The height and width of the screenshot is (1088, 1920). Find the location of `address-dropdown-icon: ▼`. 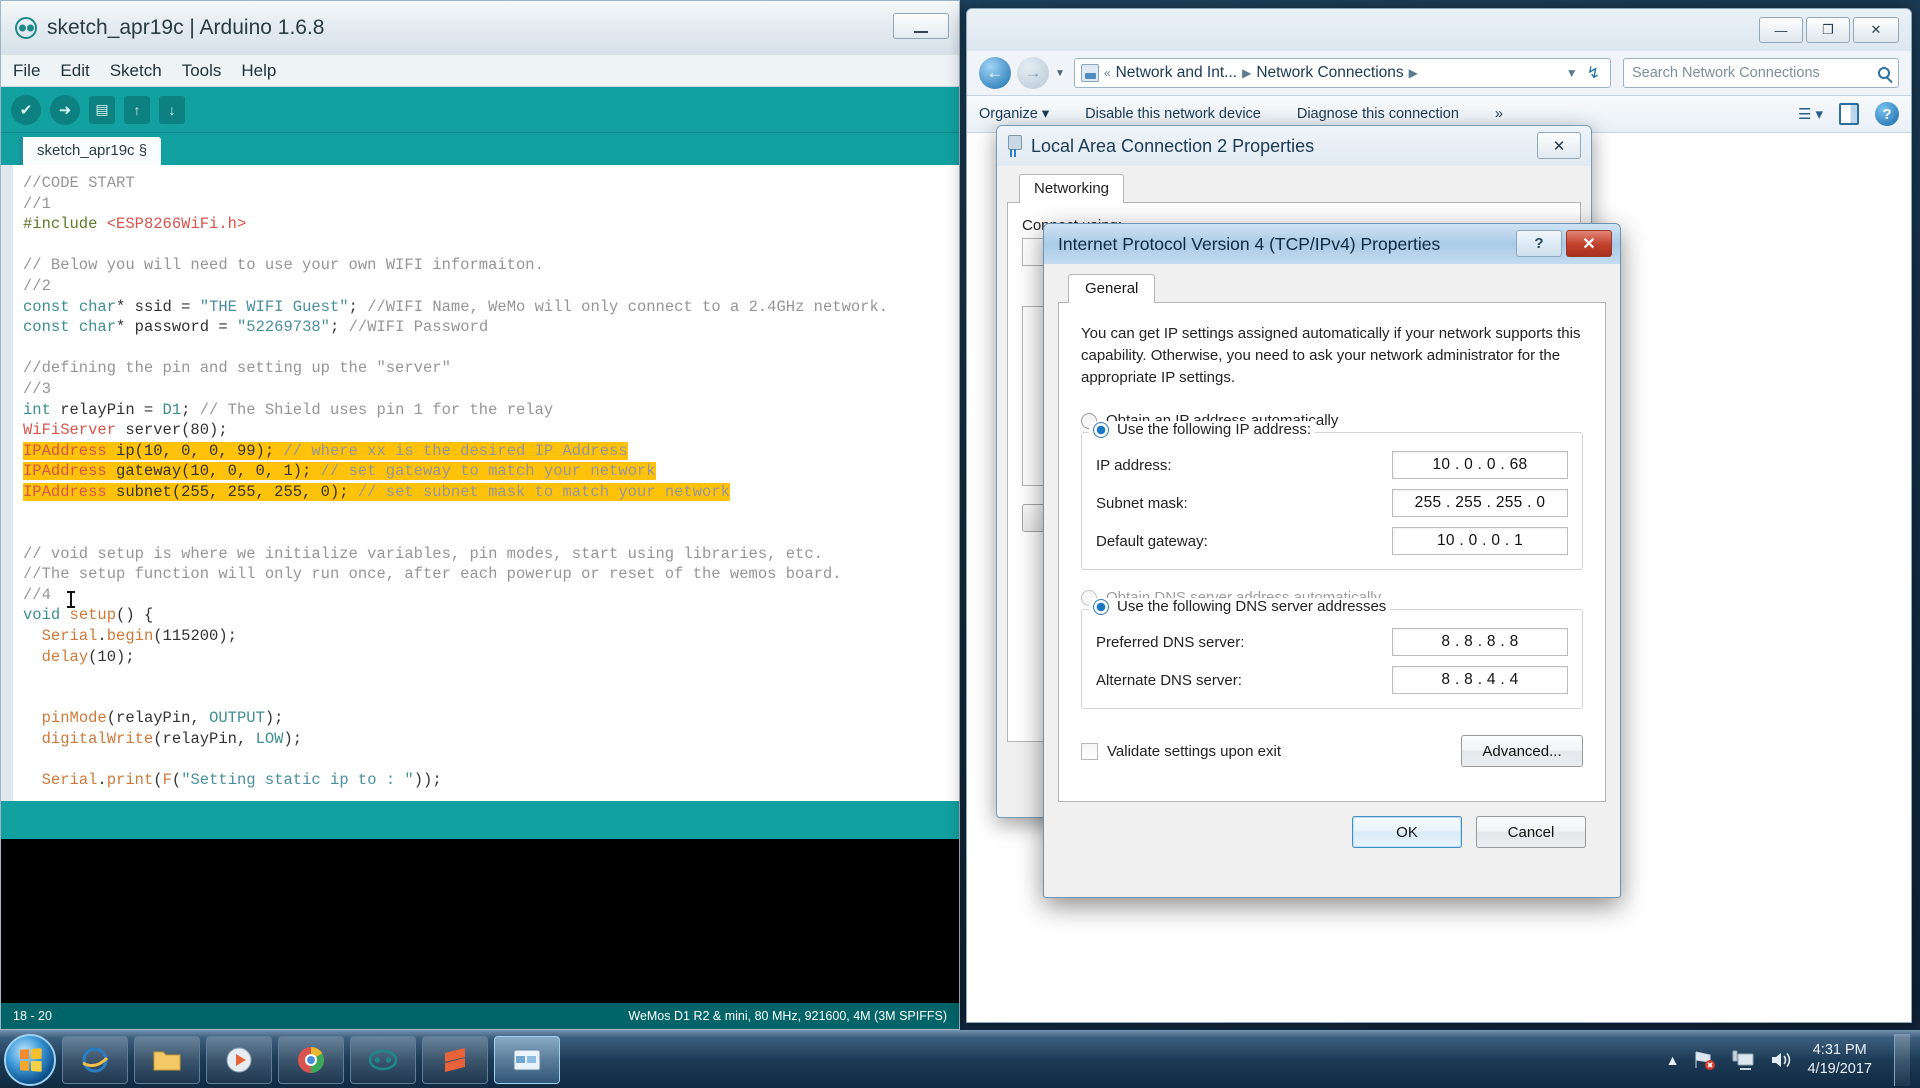

address-dropdown-icon: ▼ is located at coordinates (1572, 73).